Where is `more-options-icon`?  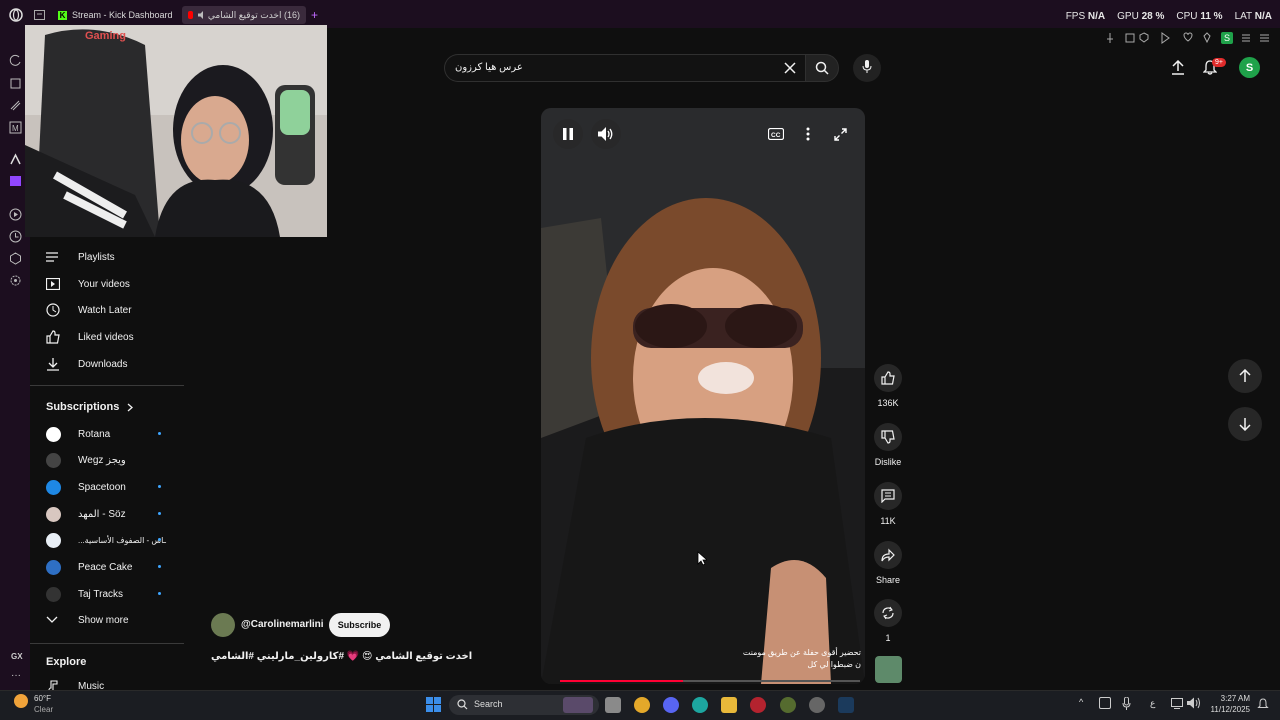
more-options-icon is located at coordinates (808, 134).